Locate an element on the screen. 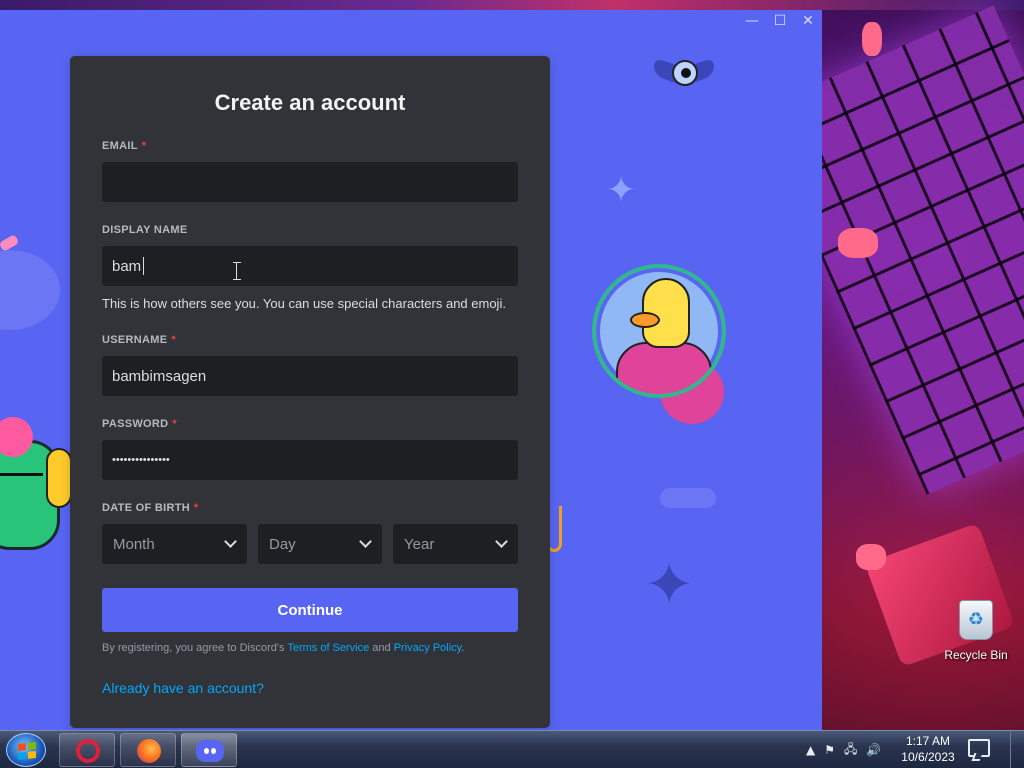 The width and height of the screenshot is (1024, 768). month-select: Month is located at coordinates (174, 544).